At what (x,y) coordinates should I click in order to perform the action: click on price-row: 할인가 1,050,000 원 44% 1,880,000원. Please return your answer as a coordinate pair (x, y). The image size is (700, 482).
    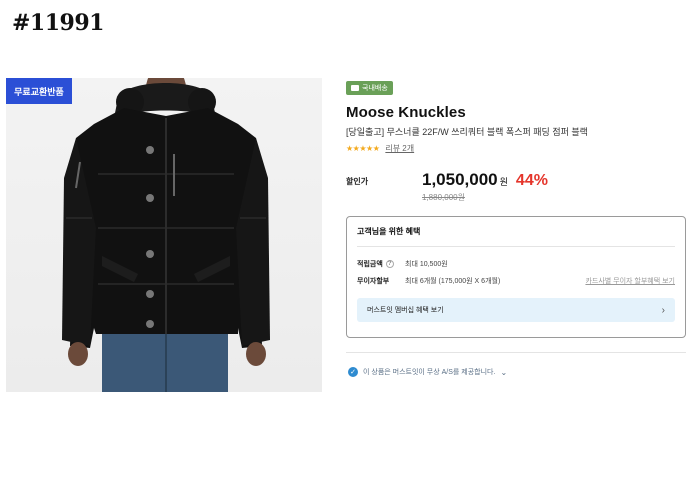
    Looking at the image, I should click on (516, 186).